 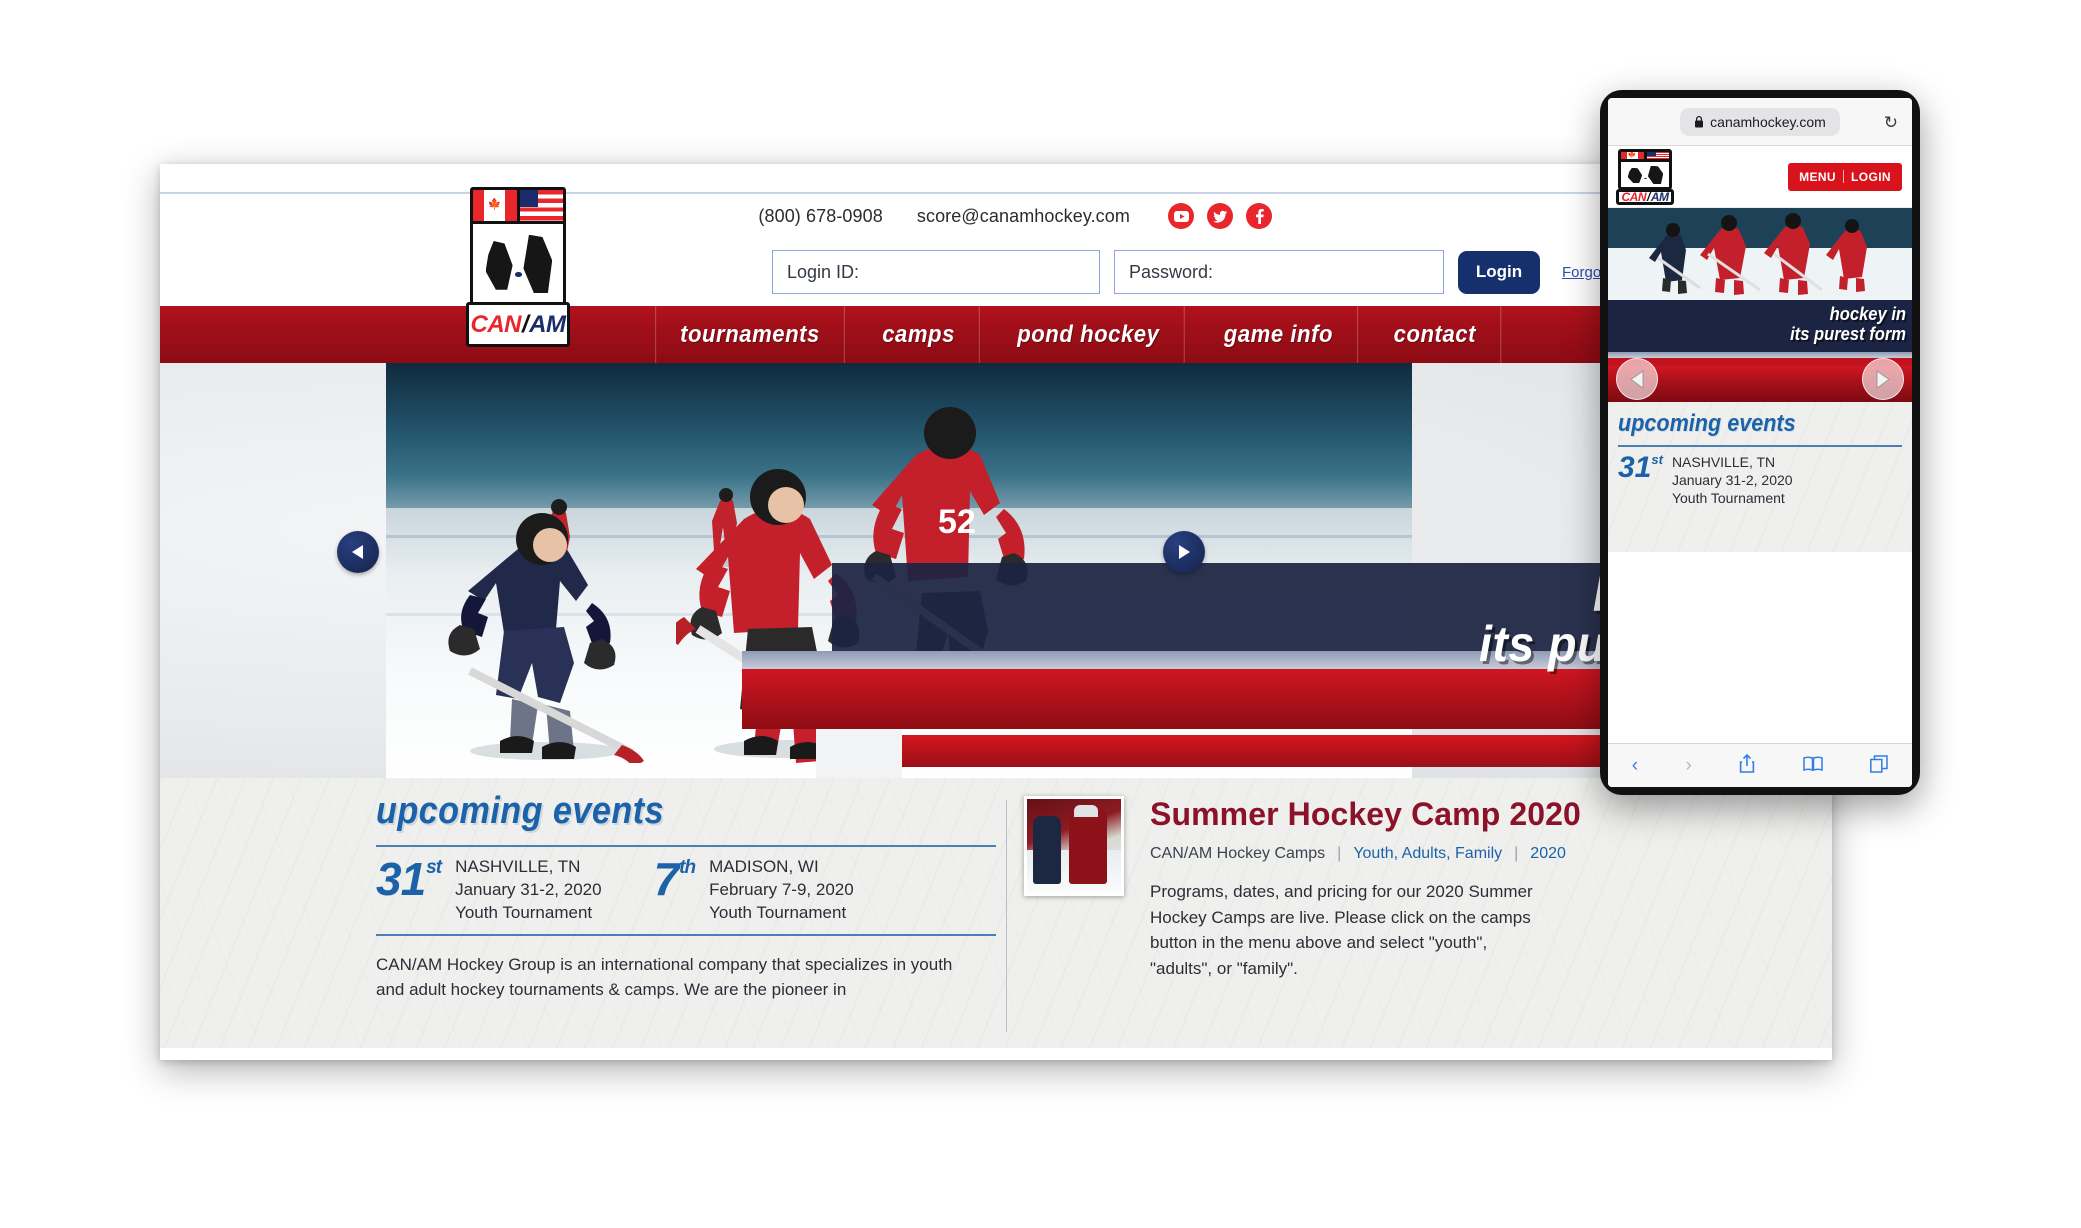 What do you see at coordinates (518, 263) in the screenshot?
I see `faceoff-graphic` at bounding box center [518, 263].